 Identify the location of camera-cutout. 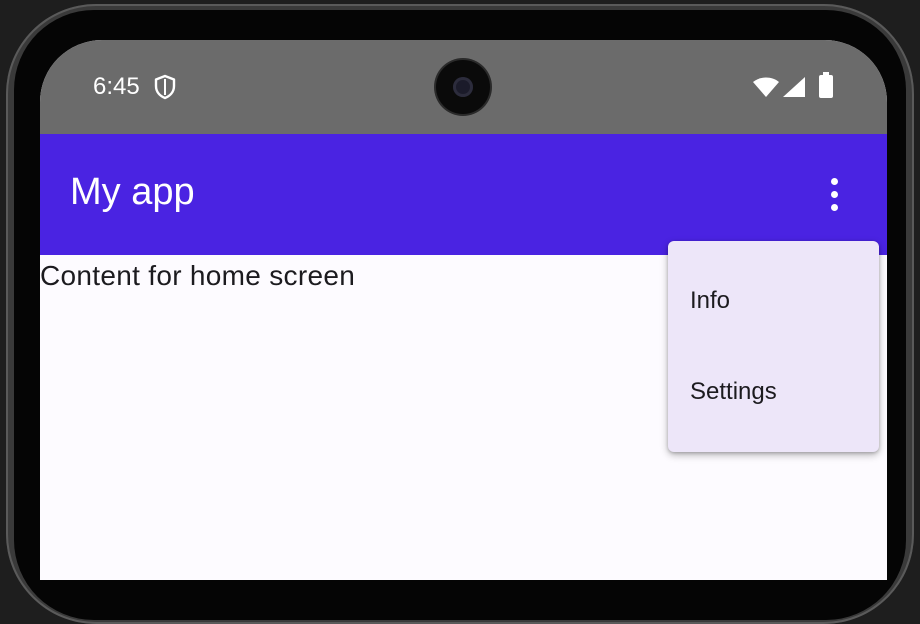
(463, 87).